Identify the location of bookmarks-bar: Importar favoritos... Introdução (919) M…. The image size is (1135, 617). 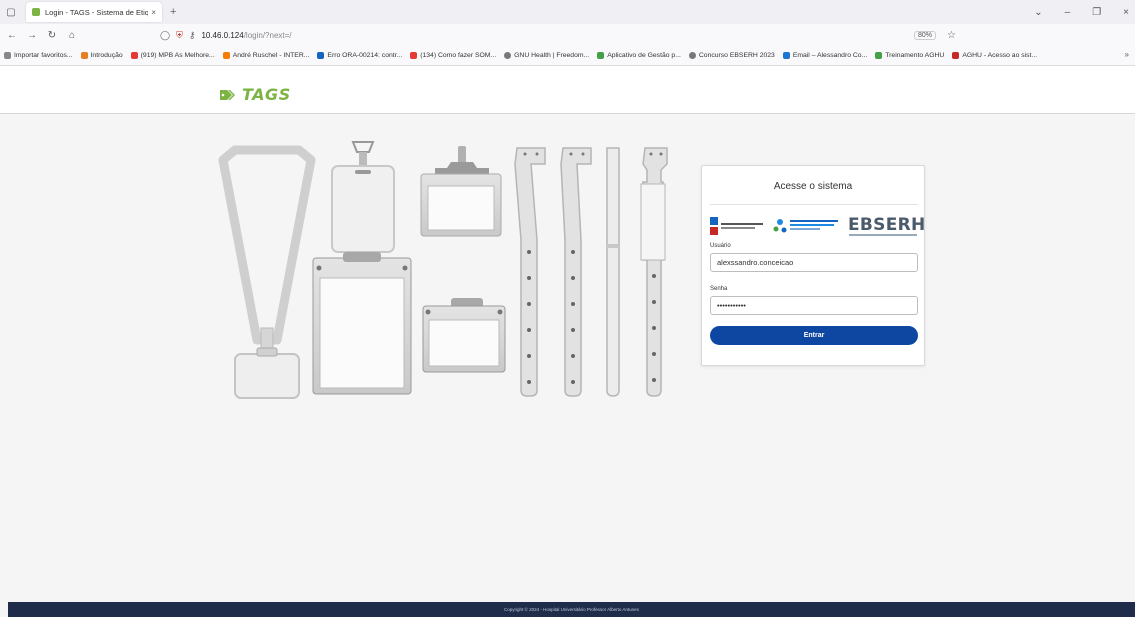
(567, 56).